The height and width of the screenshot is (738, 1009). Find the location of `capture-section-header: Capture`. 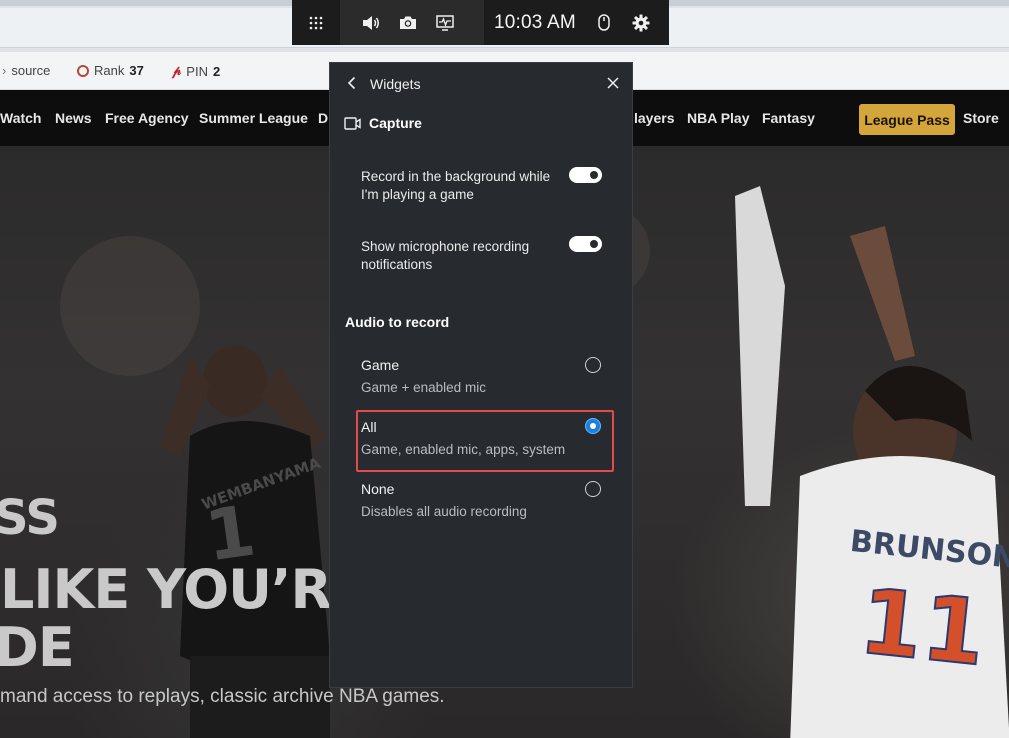

capture-section-header: Capture is located at coordinates (383, 123).